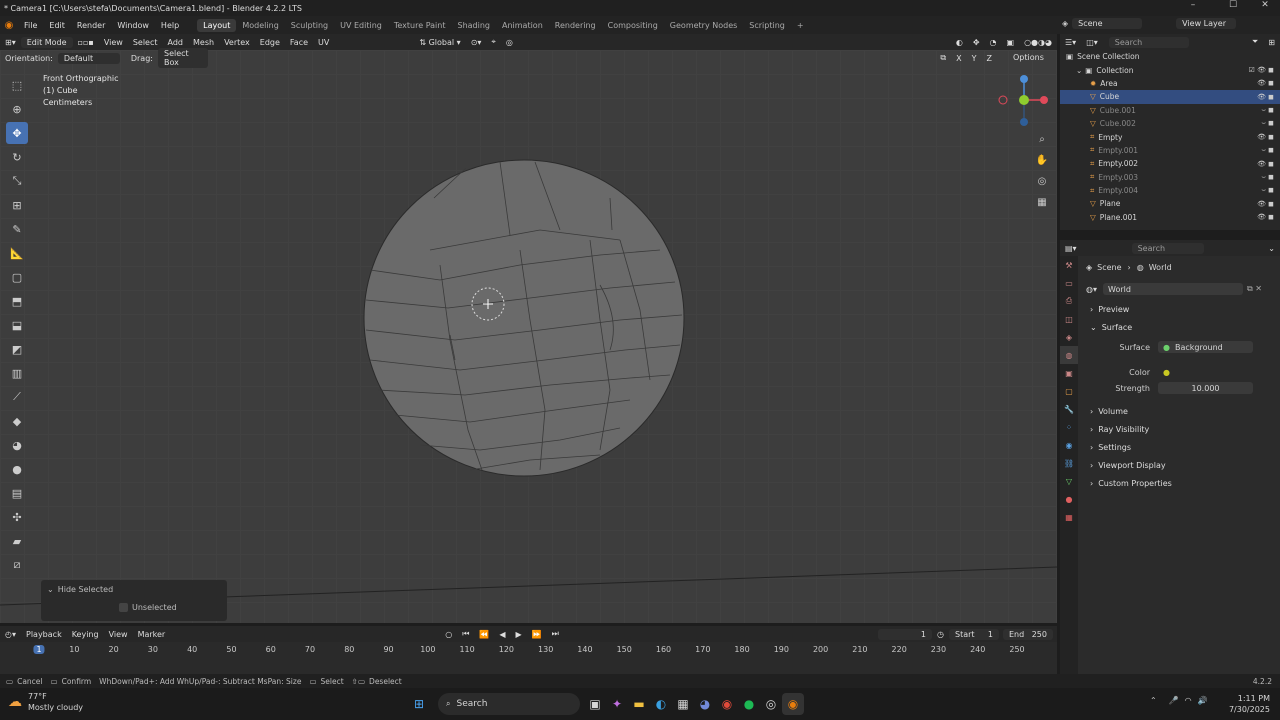  I want to click on outliner-item: ⌗ Empty.002 👁 ◼, so click(1170, 163).